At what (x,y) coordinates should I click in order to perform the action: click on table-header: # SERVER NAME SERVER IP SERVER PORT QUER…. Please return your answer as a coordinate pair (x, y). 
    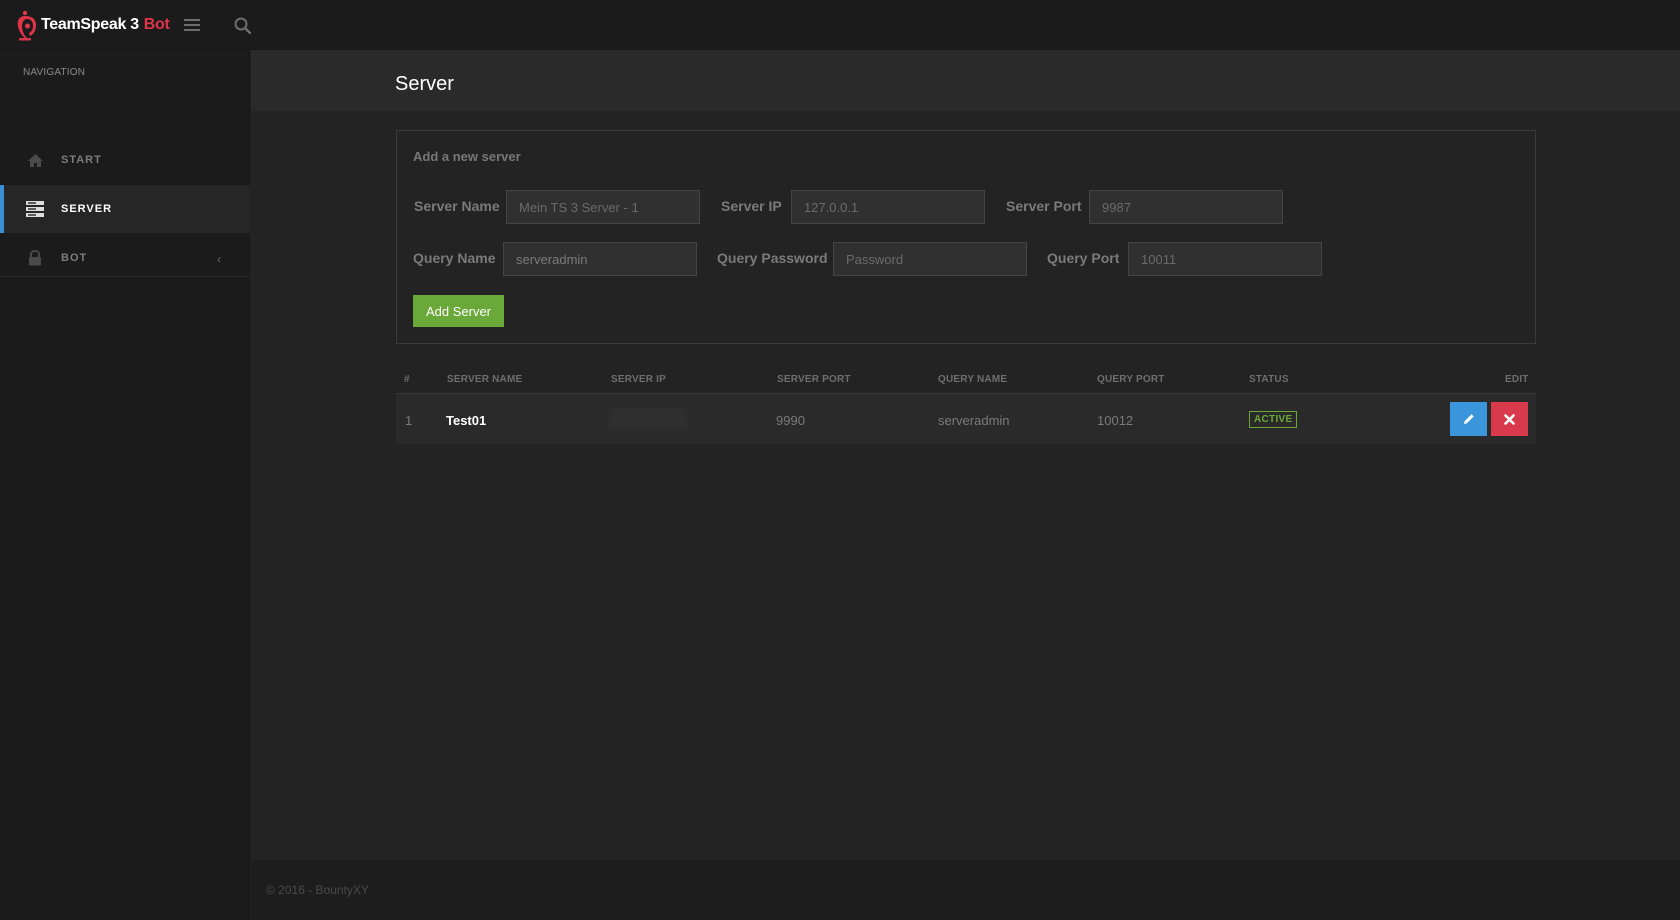
    Looking at the image, I should click on (966, 379).